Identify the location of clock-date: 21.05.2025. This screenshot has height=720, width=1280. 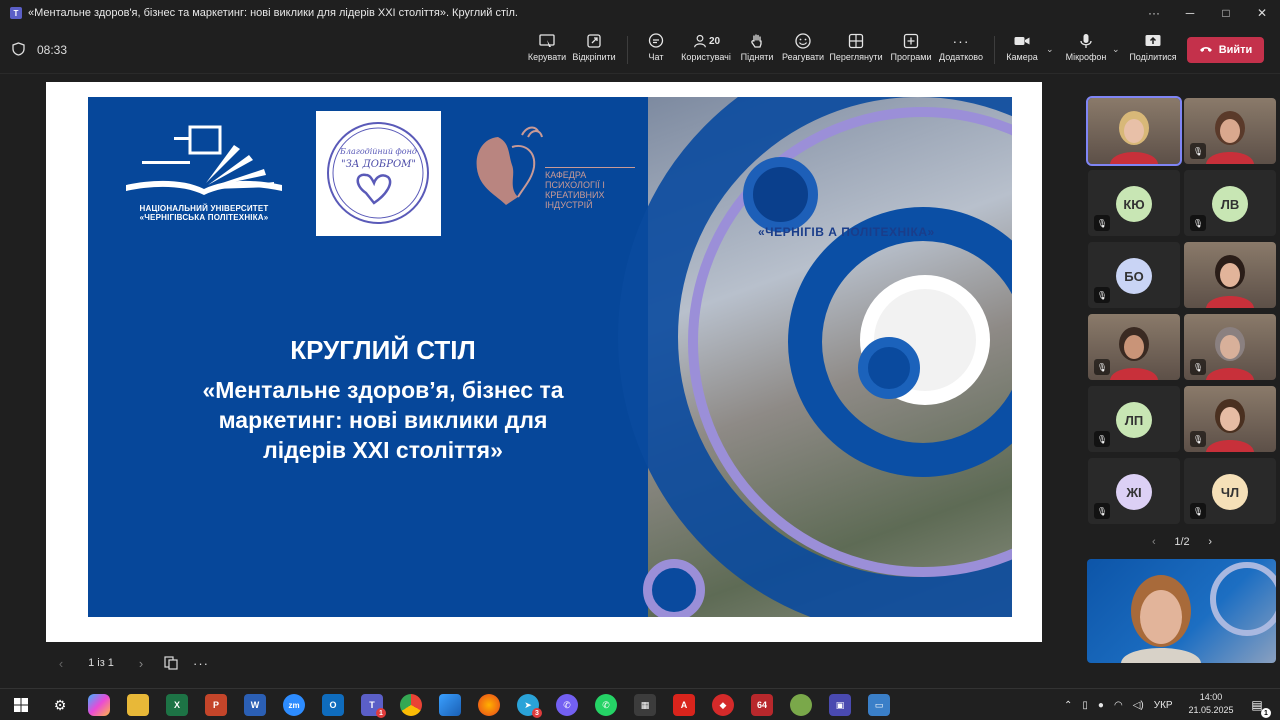
(1211, 710).